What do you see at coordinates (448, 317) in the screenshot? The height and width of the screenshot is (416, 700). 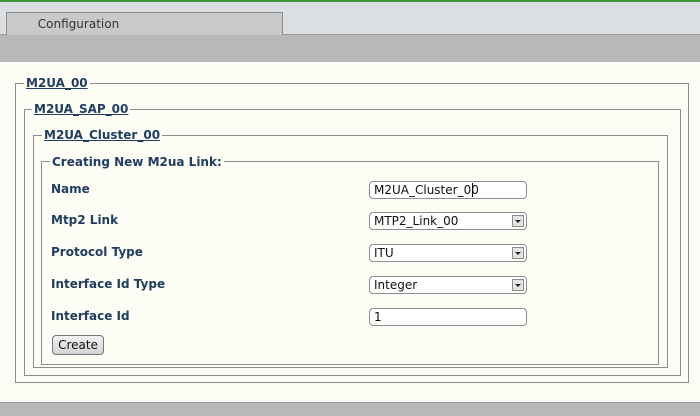 I see `interface-id-input` at bounding box center [448, 317].